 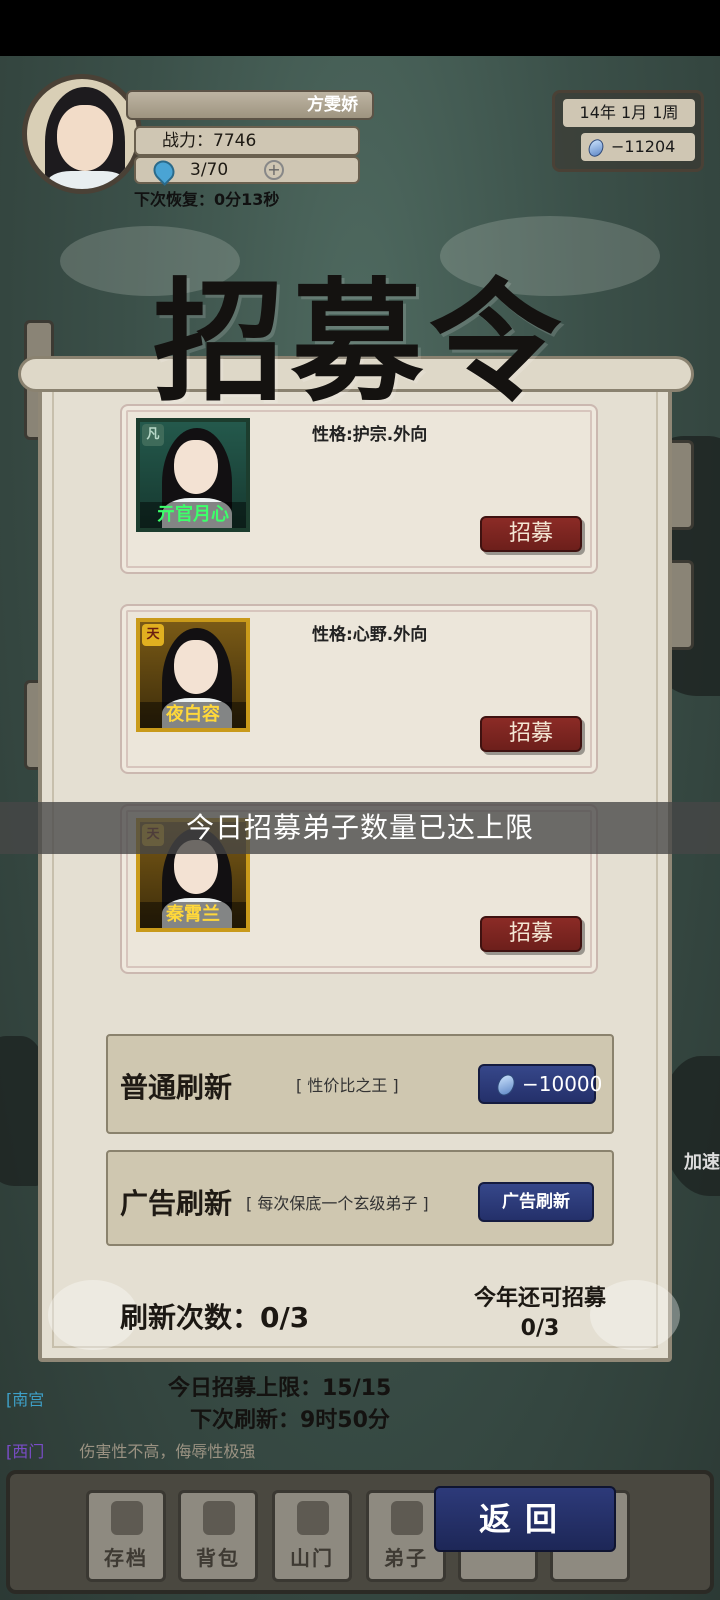 I want to click on candidate-portrait: 凡 亓官月心, so click(x=193, y=475).